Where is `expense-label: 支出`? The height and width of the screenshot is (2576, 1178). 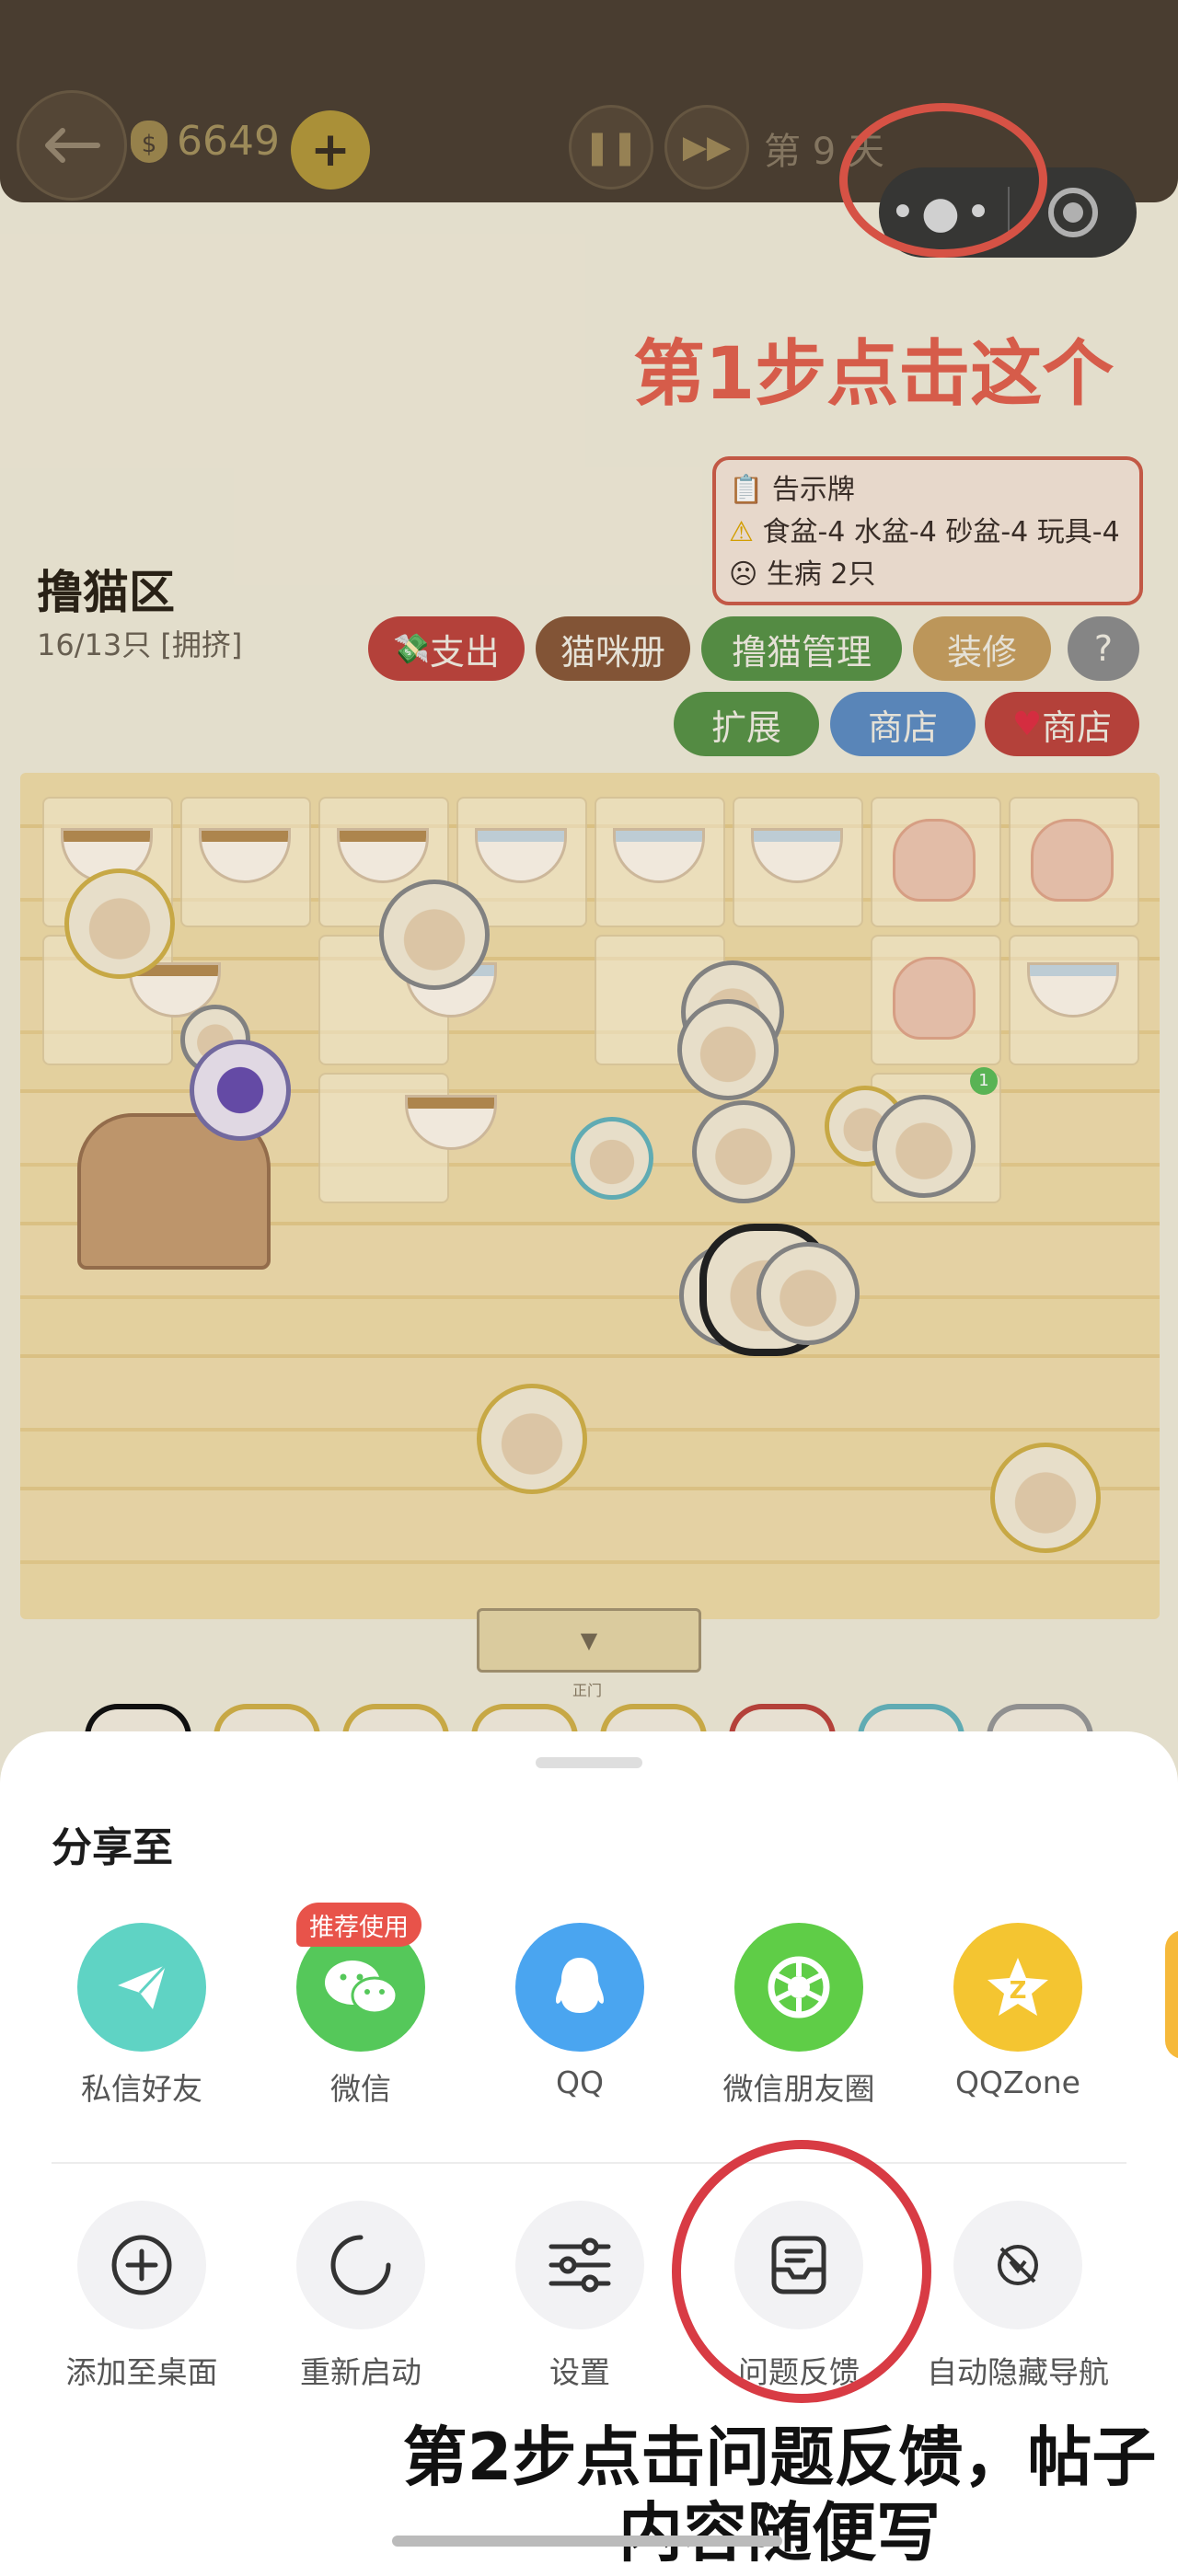 expense-label: 支出 is located at coordinates (464, 652).